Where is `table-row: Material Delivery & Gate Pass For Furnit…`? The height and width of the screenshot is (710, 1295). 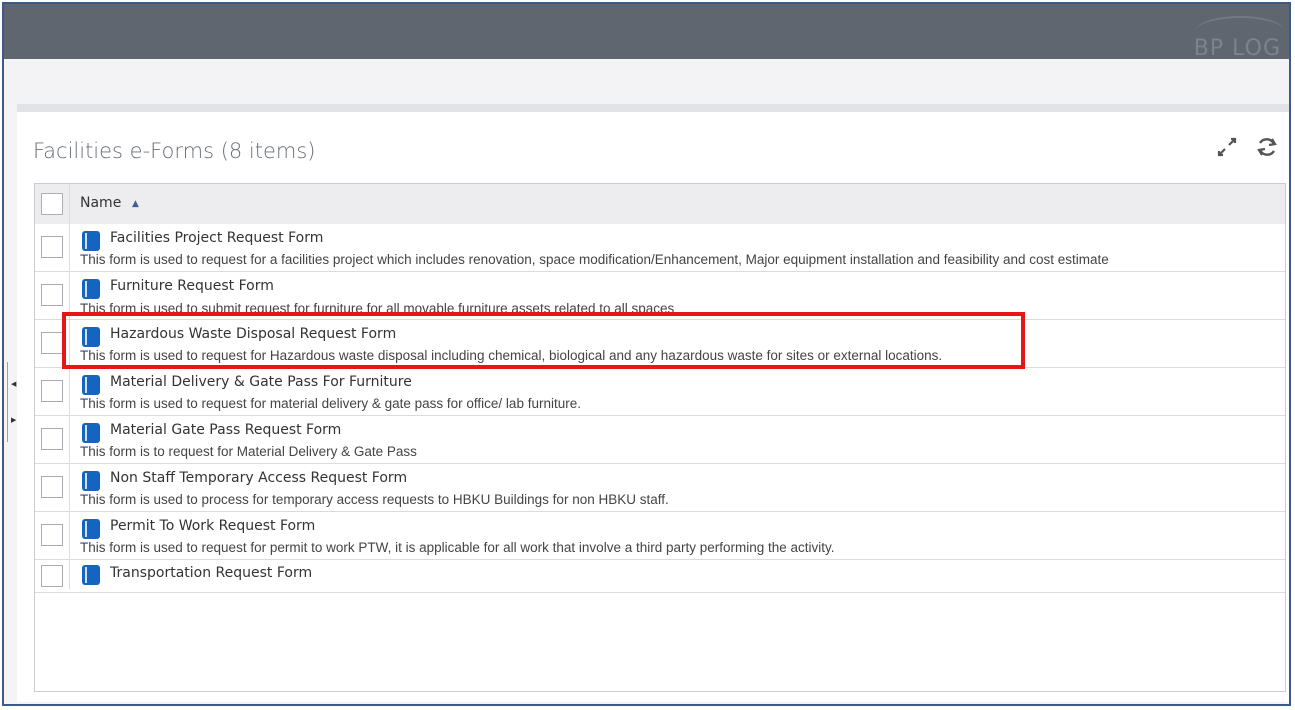 table-row: Material Delivery & Gate Pass For Furnit… is located at coordinates (660, 392).